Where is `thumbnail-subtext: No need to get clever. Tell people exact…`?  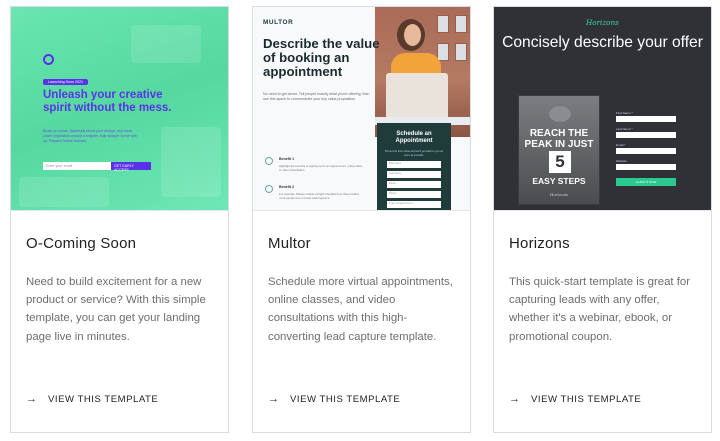
thumbnail-subtext: No need to get clever. Tell people exact… is located at coordinates (316, 96).